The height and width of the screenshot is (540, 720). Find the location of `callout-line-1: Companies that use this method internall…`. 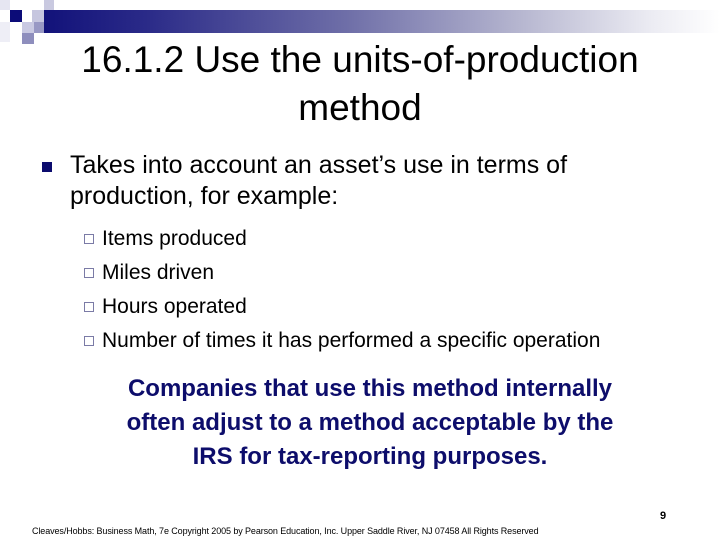

callout-line-1: Companies that use this method internall… is located at coordinates (370, 388).